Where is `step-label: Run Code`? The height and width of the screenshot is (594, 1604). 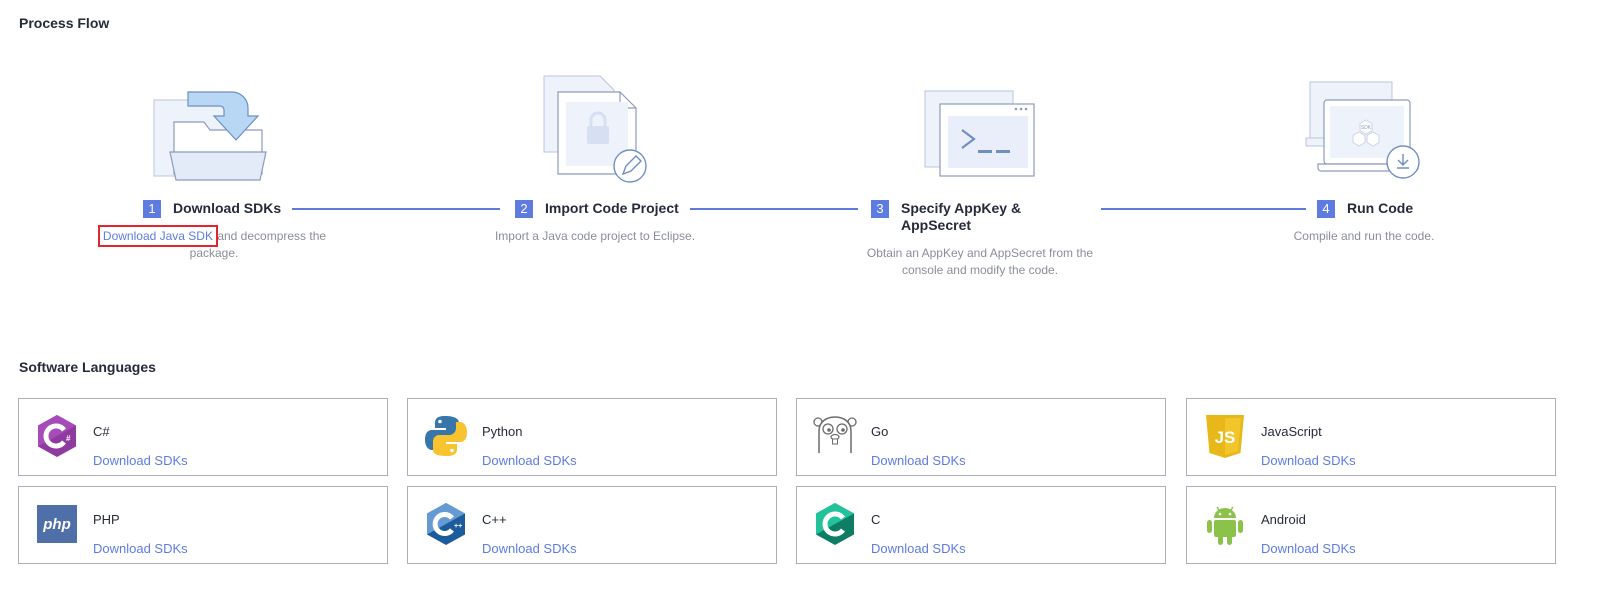
step-label: Run Code is located at coordinates (1380, 208).